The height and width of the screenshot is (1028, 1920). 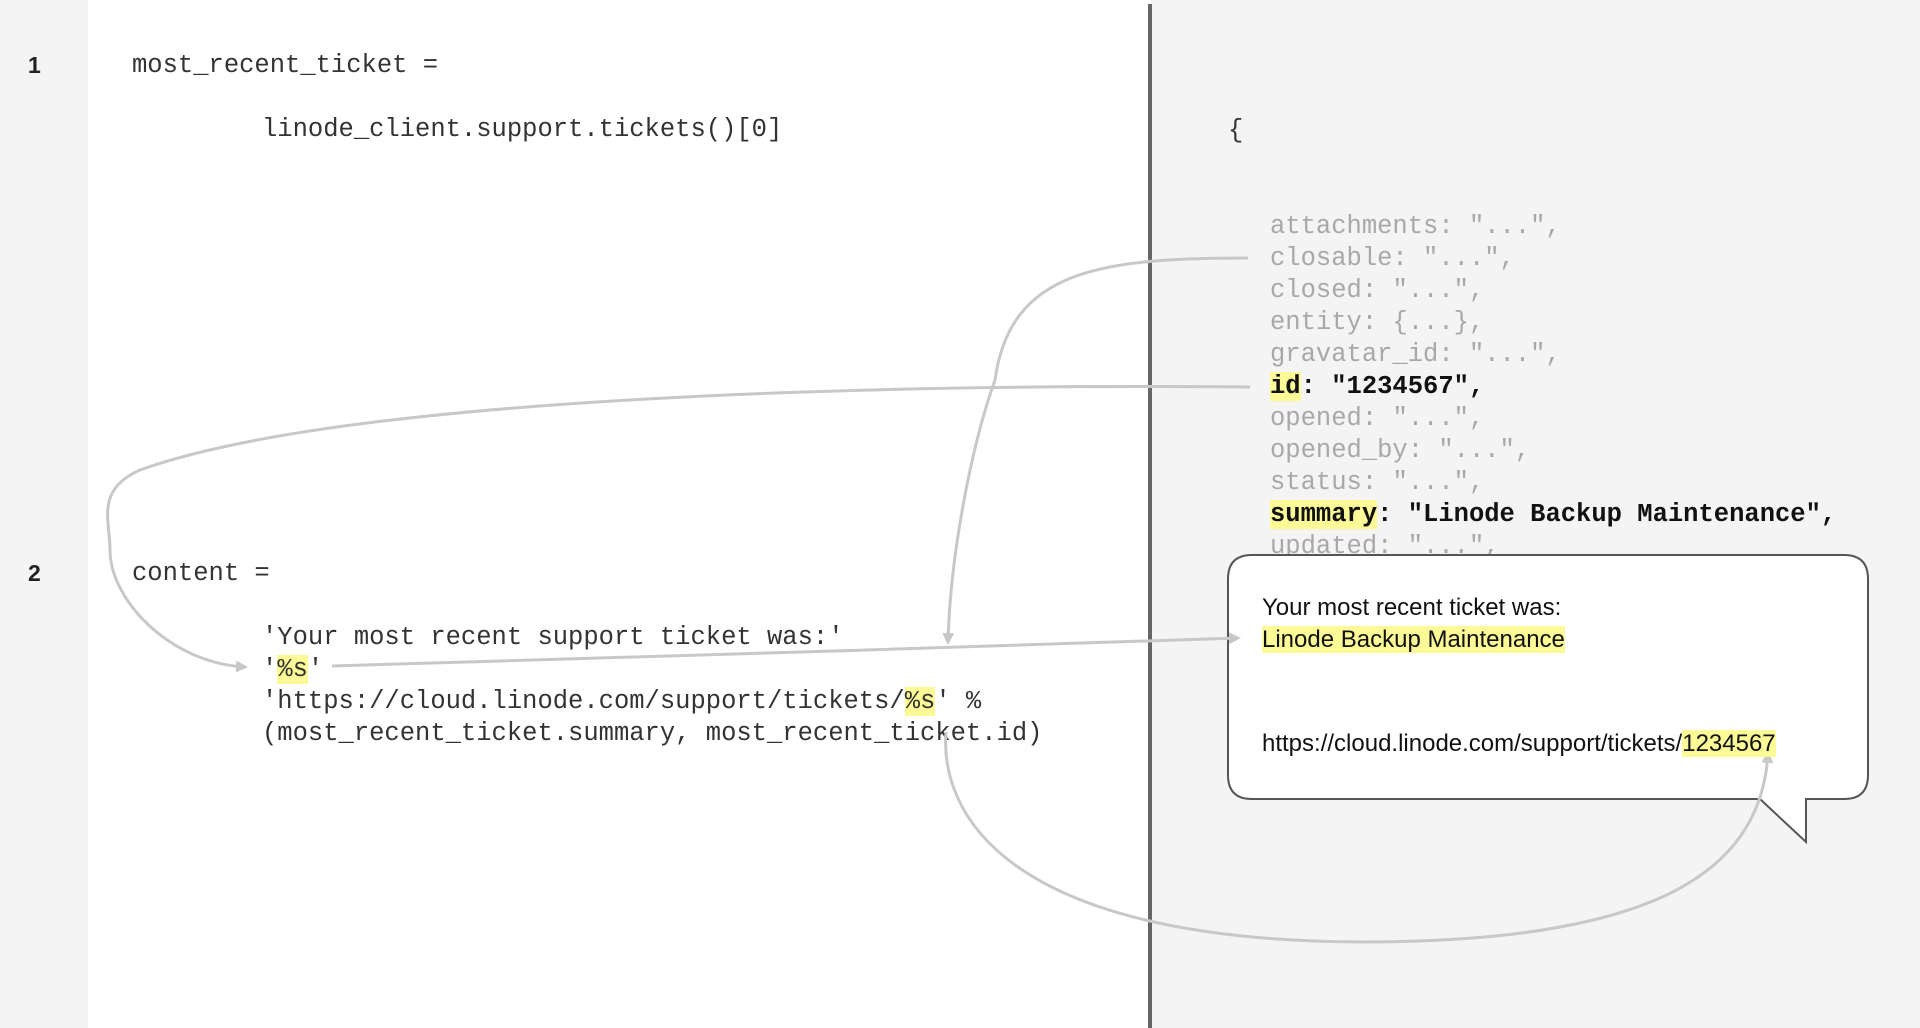 What do you see at coordinates (1412, 607) in the screenshot?
I see `message-line-1: Your most recent ticket was:` at bounding box center [1412, 607].